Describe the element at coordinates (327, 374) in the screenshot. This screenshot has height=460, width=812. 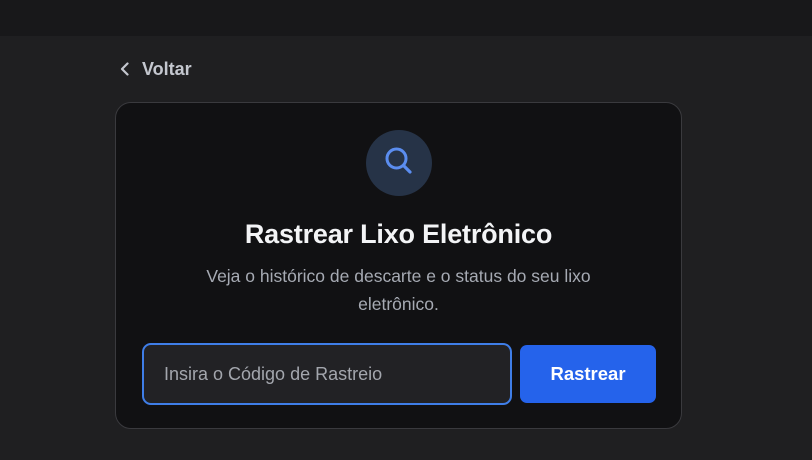
I see `tracking-code-input` at that location.